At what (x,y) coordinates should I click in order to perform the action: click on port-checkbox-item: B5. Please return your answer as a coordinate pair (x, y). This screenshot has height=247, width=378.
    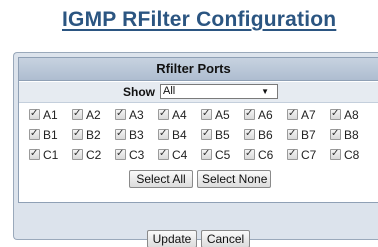
    Looking at the image, I should click on (215, 134).